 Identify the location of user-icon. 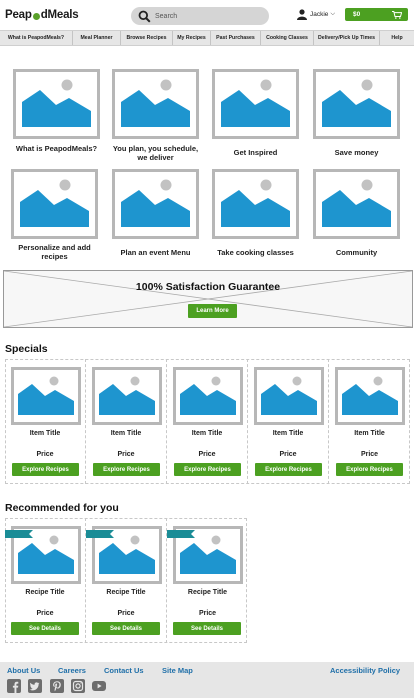
(302, 14).